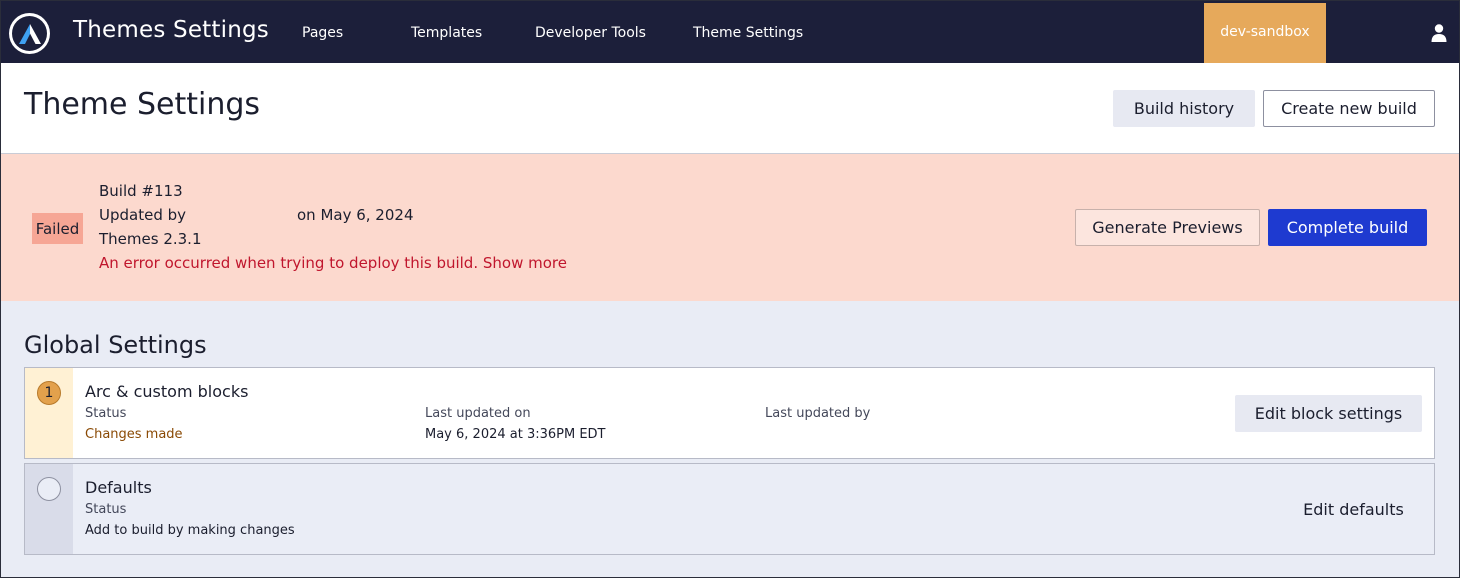  Describe the element at coordinates (115, 345) in the screenshot. I see `section-title: Global Settings` at that location.